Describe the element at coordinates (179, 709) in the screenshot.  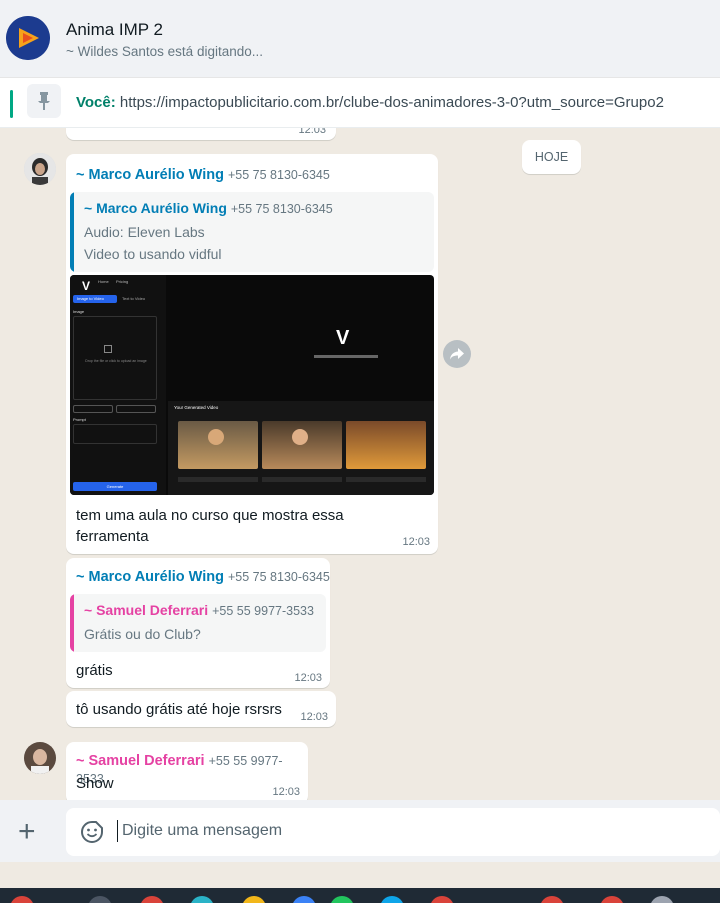
I see `message-text: tô usando grátis até hoje rsrsrs` at that location.